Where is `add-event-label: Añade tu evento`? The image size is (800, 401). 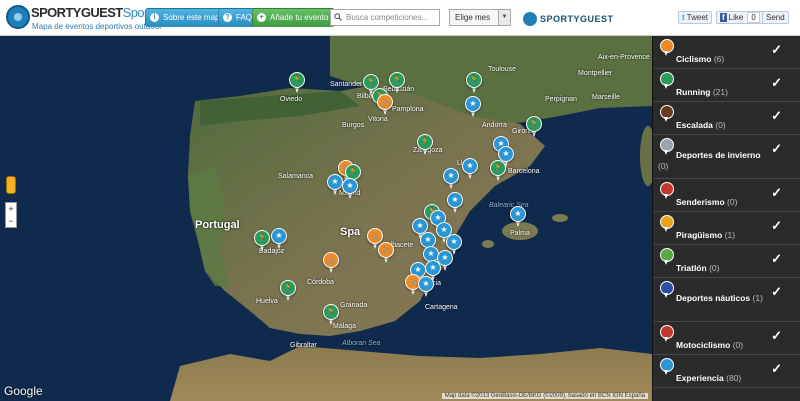
add-event-label: Añade tu evento is located at coordinates (299, 17).